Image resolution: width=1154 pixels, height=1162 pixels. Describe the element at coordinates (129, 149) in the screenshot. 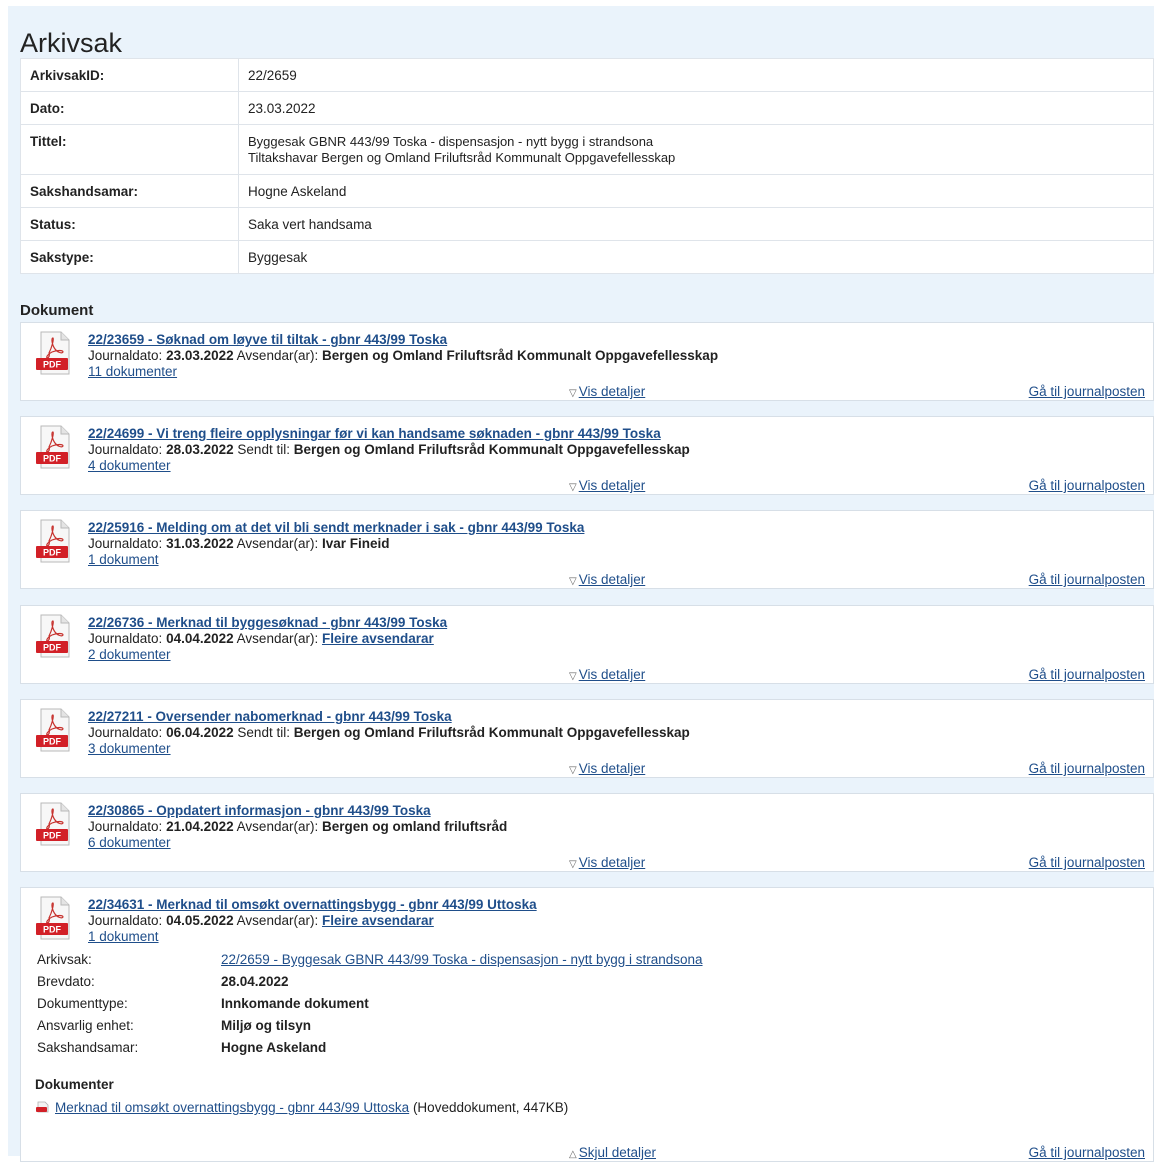

I see `info-label: Tittel:` at that location.